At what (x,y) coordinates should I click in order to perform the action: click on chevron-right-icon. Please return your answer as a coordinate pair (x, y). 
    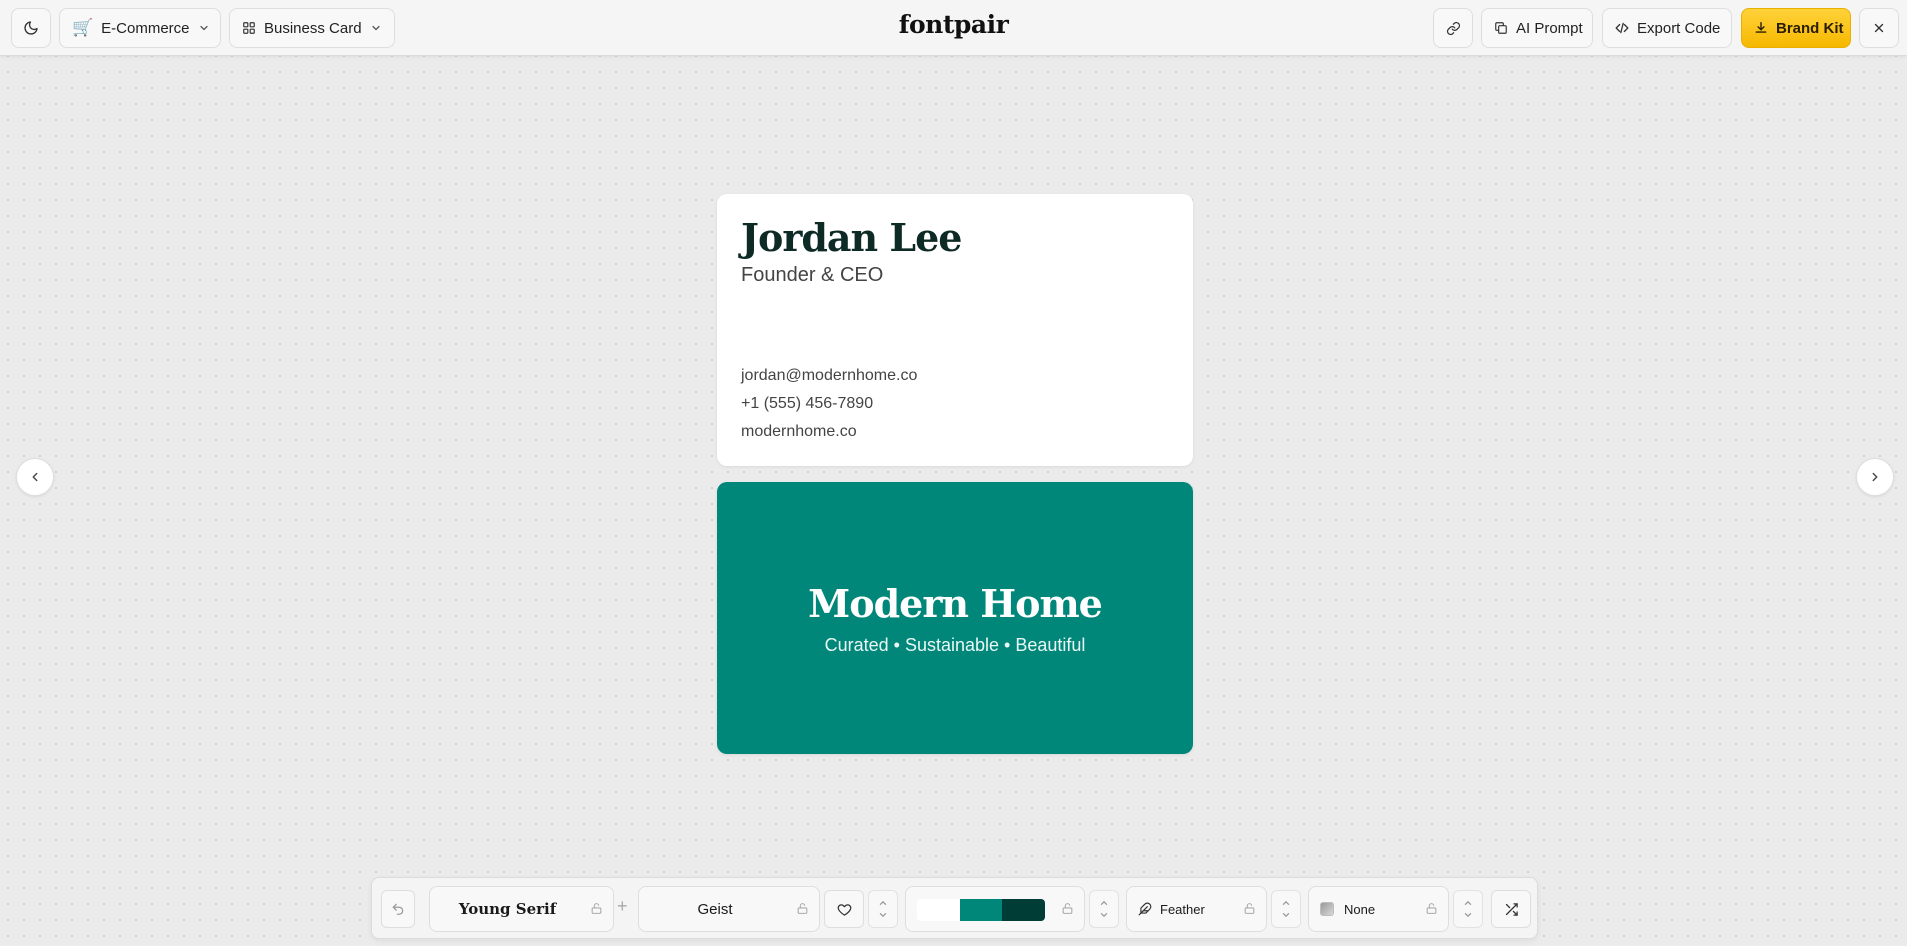
    Looking at the image, I should click on (1875, 477).